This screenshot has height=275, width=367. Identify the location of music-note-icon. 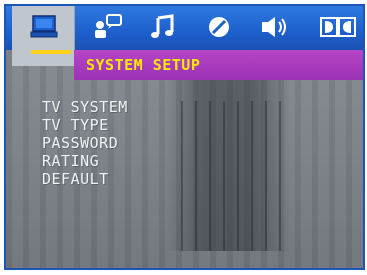
(162, 27).